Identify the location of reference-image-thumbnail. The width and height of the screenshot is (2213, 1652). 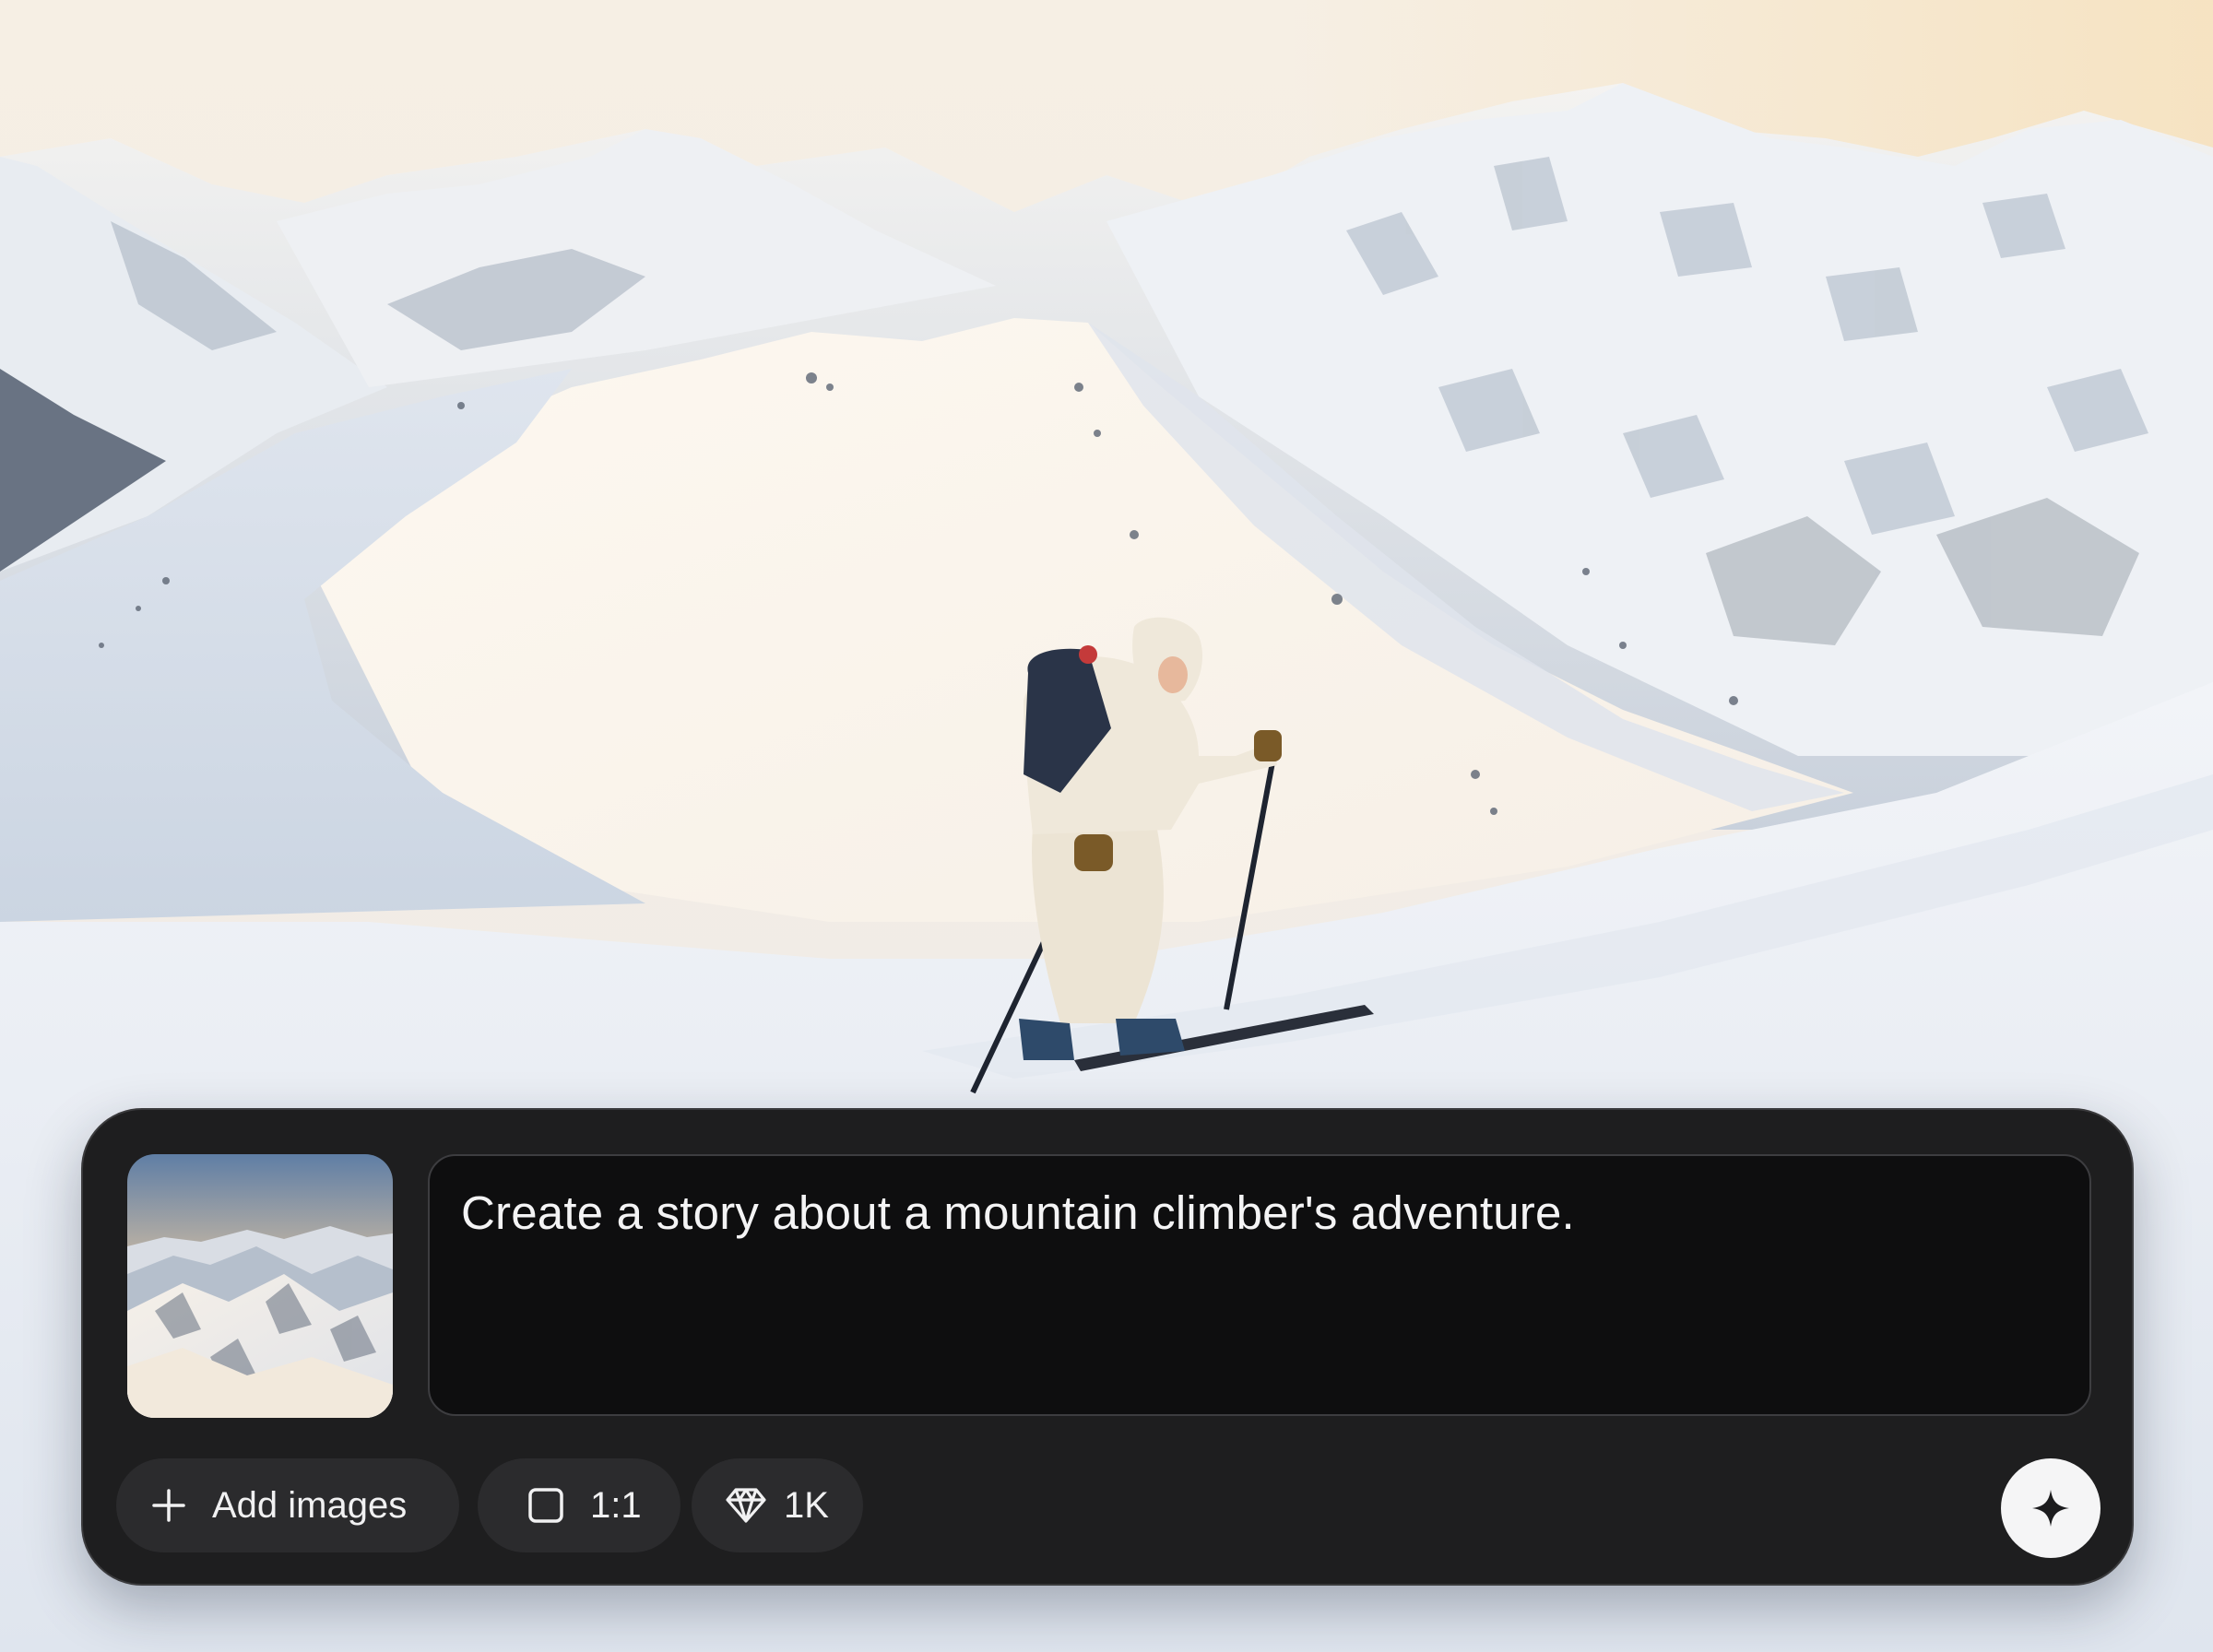
(260, 1286).